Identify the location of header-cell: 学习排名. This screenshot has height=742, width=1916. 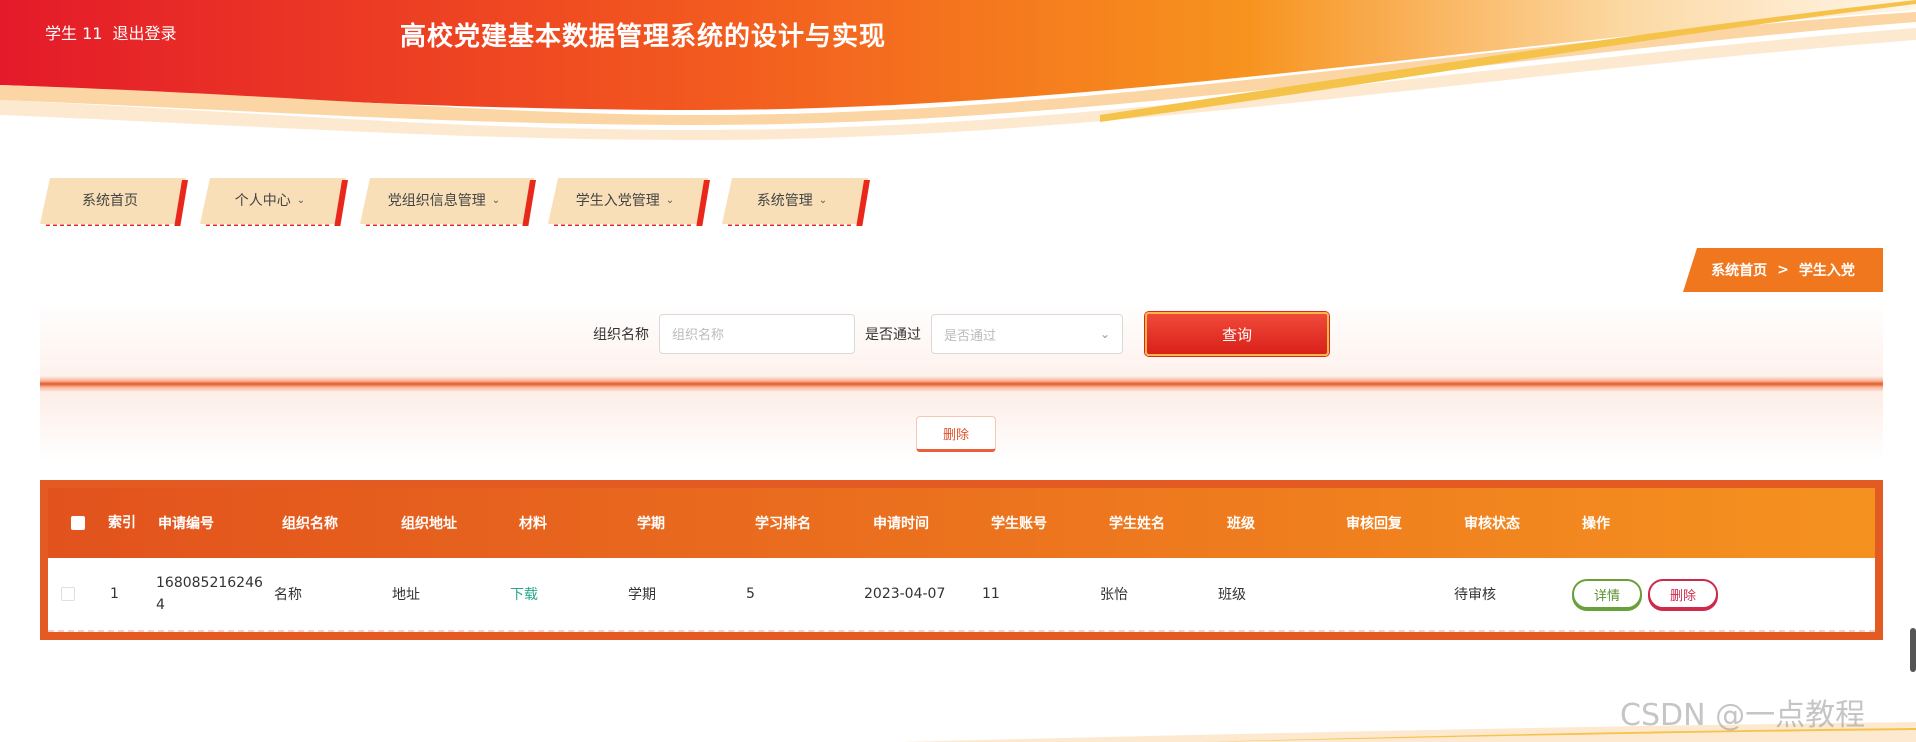
(783, 524).